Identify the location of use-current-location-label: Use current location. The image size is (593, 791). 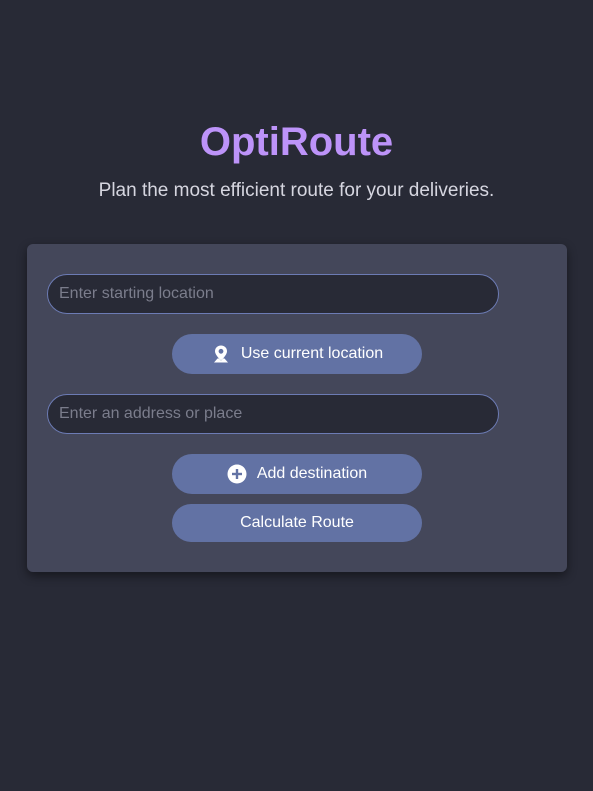
(312, 353).